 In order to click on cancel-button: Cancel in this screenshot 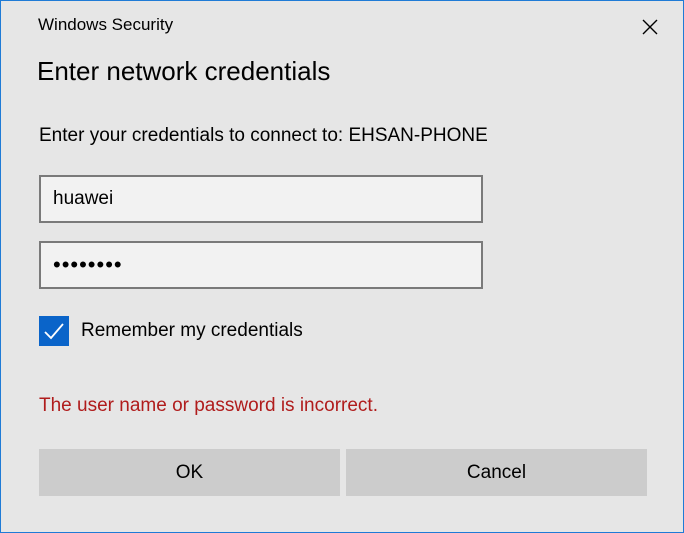, I will do `click(496, 472)`.